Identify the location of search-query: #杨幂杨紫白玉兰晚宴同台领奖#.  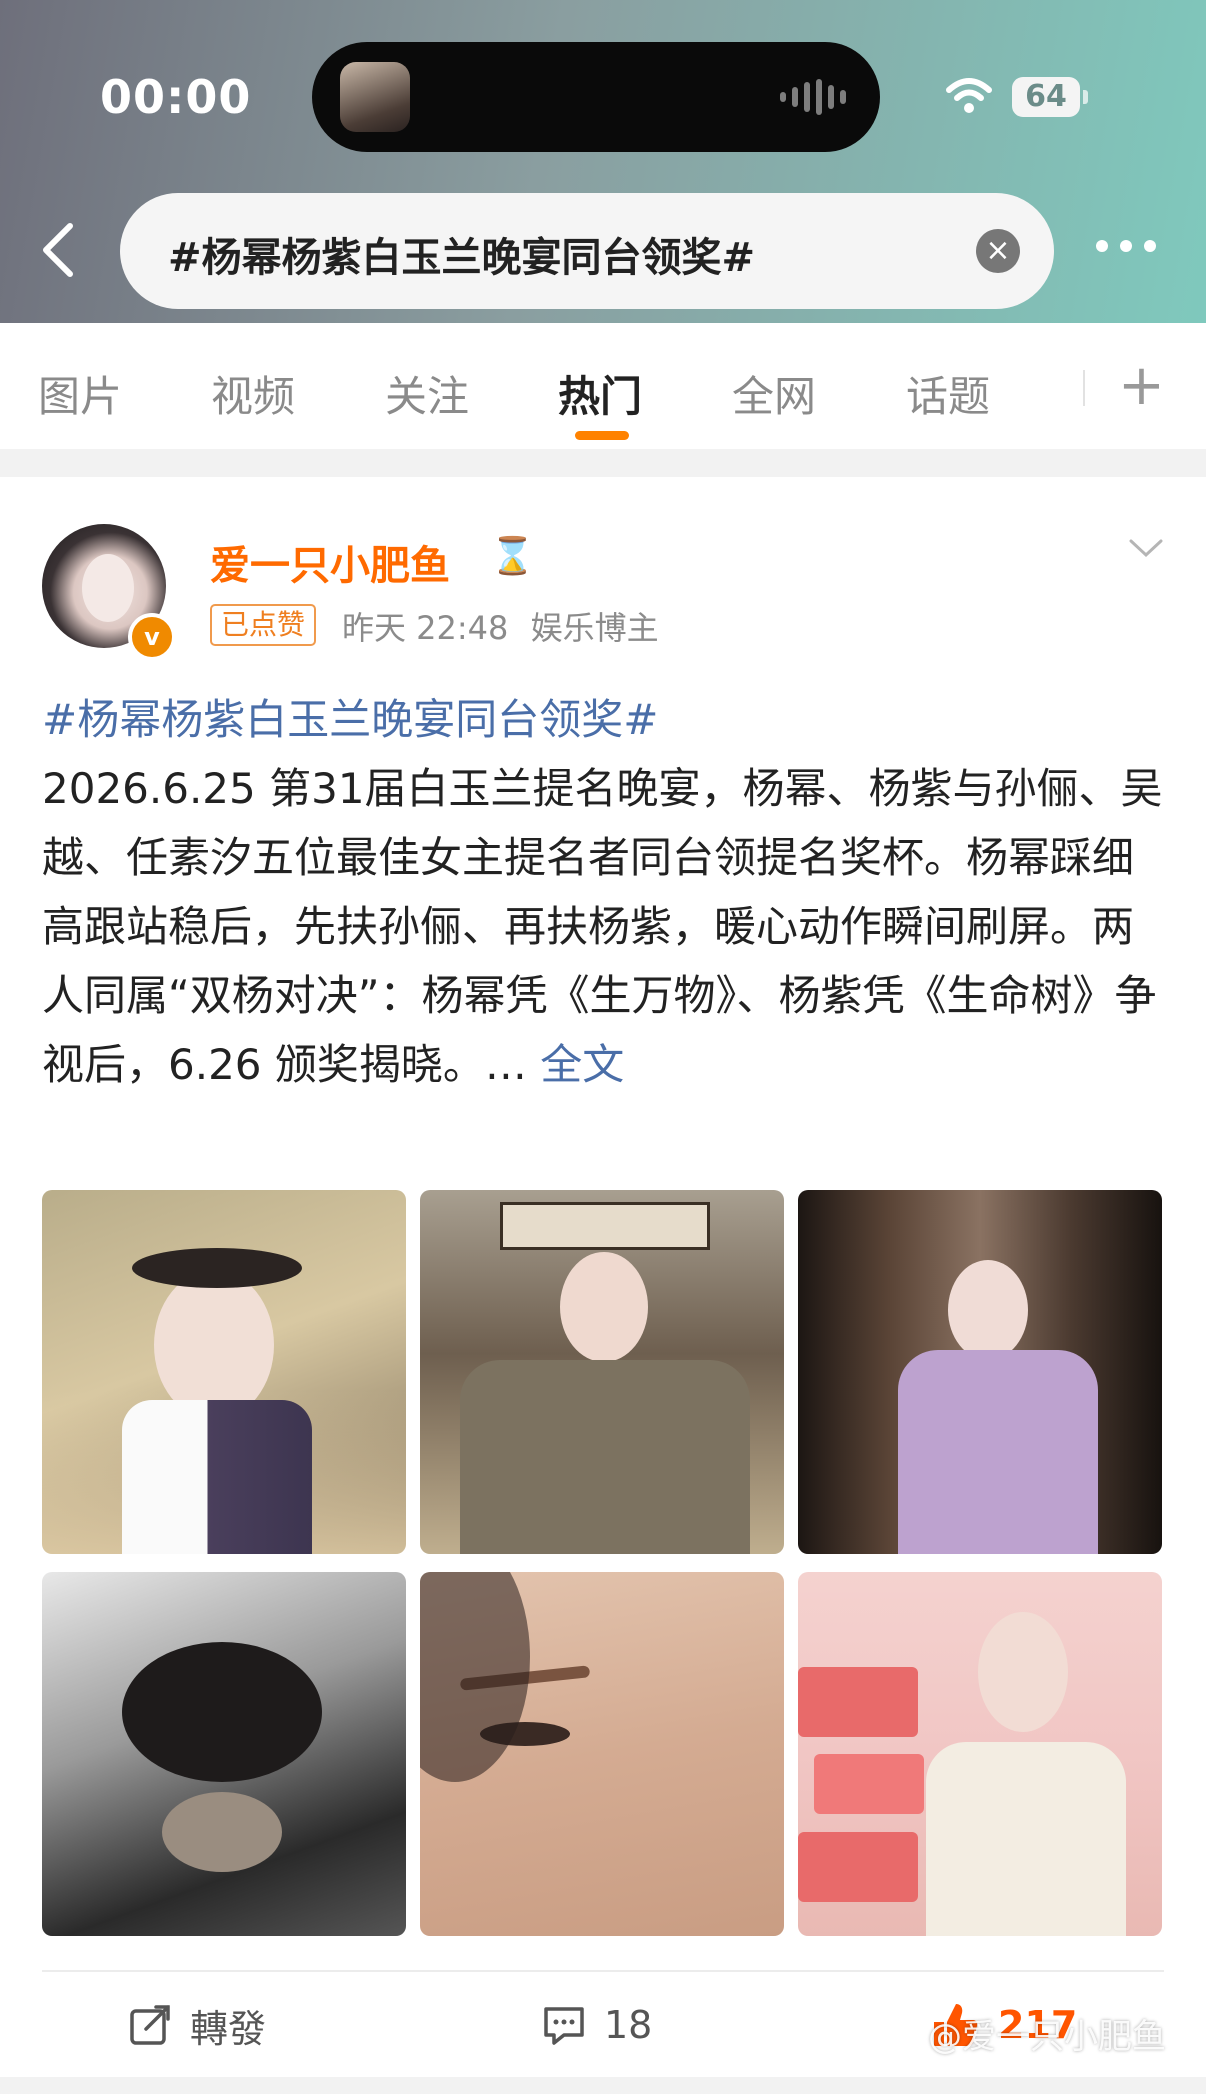
(462, 258).